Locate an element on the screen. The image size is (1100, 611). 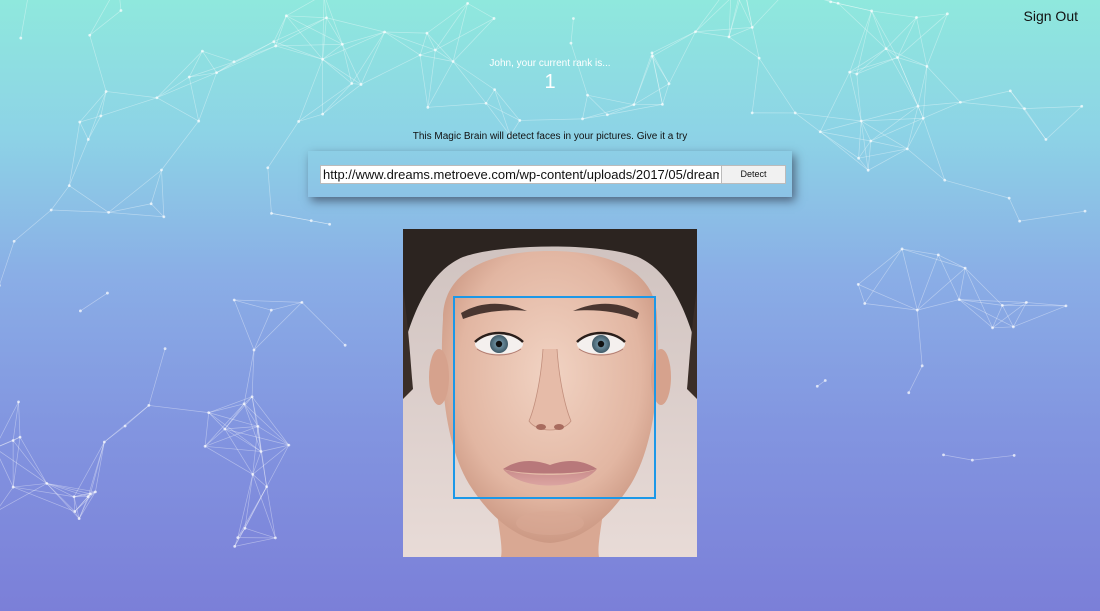
image-url-form: Detect is located at coordinates (550, 174).